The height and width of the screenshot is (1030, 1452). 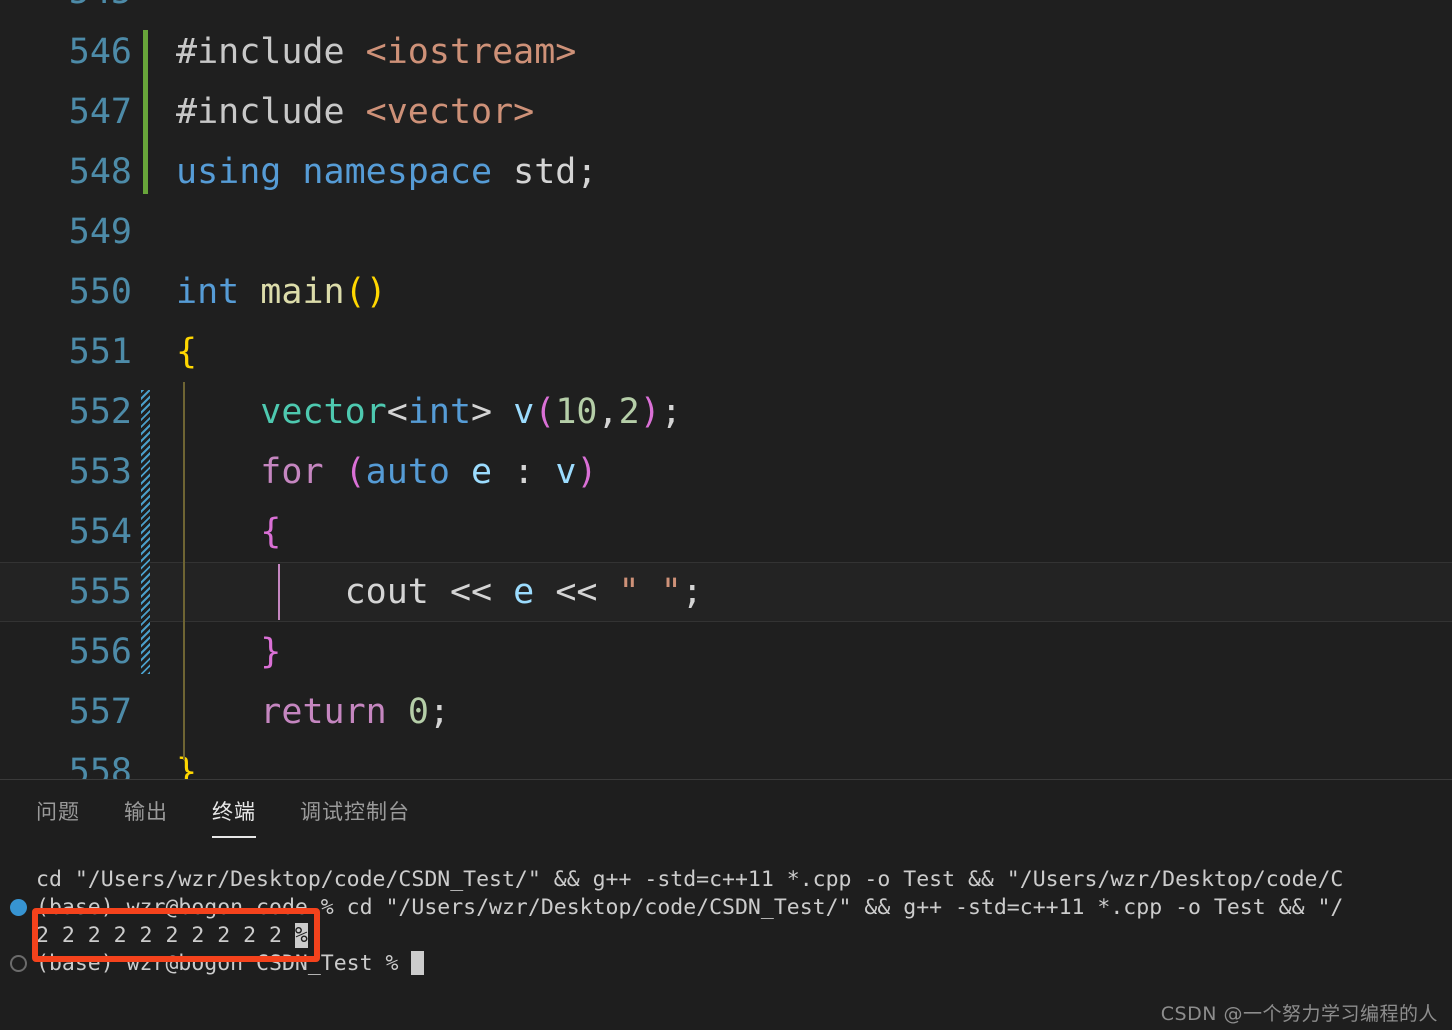 What do you see at coordinates (726, 172) in the screenshot?
I see `code-line: 548 using namespace std;` at bounding box center [726, 172].